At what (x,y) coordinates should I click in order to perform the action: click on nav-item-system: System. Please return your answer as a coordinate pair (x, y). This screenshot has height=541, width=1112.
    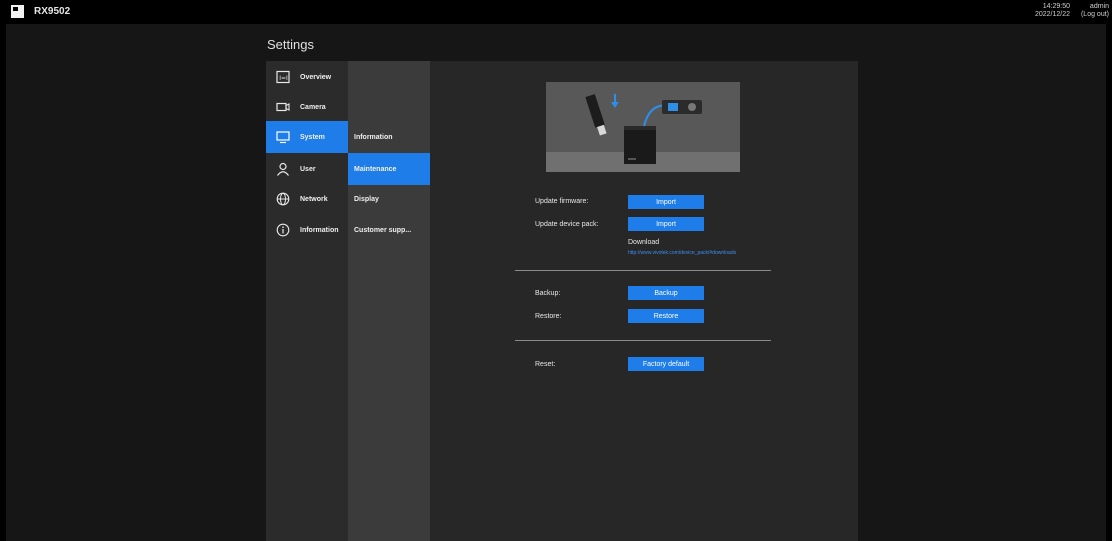
    Looking at the image, I should click on (307, 137).